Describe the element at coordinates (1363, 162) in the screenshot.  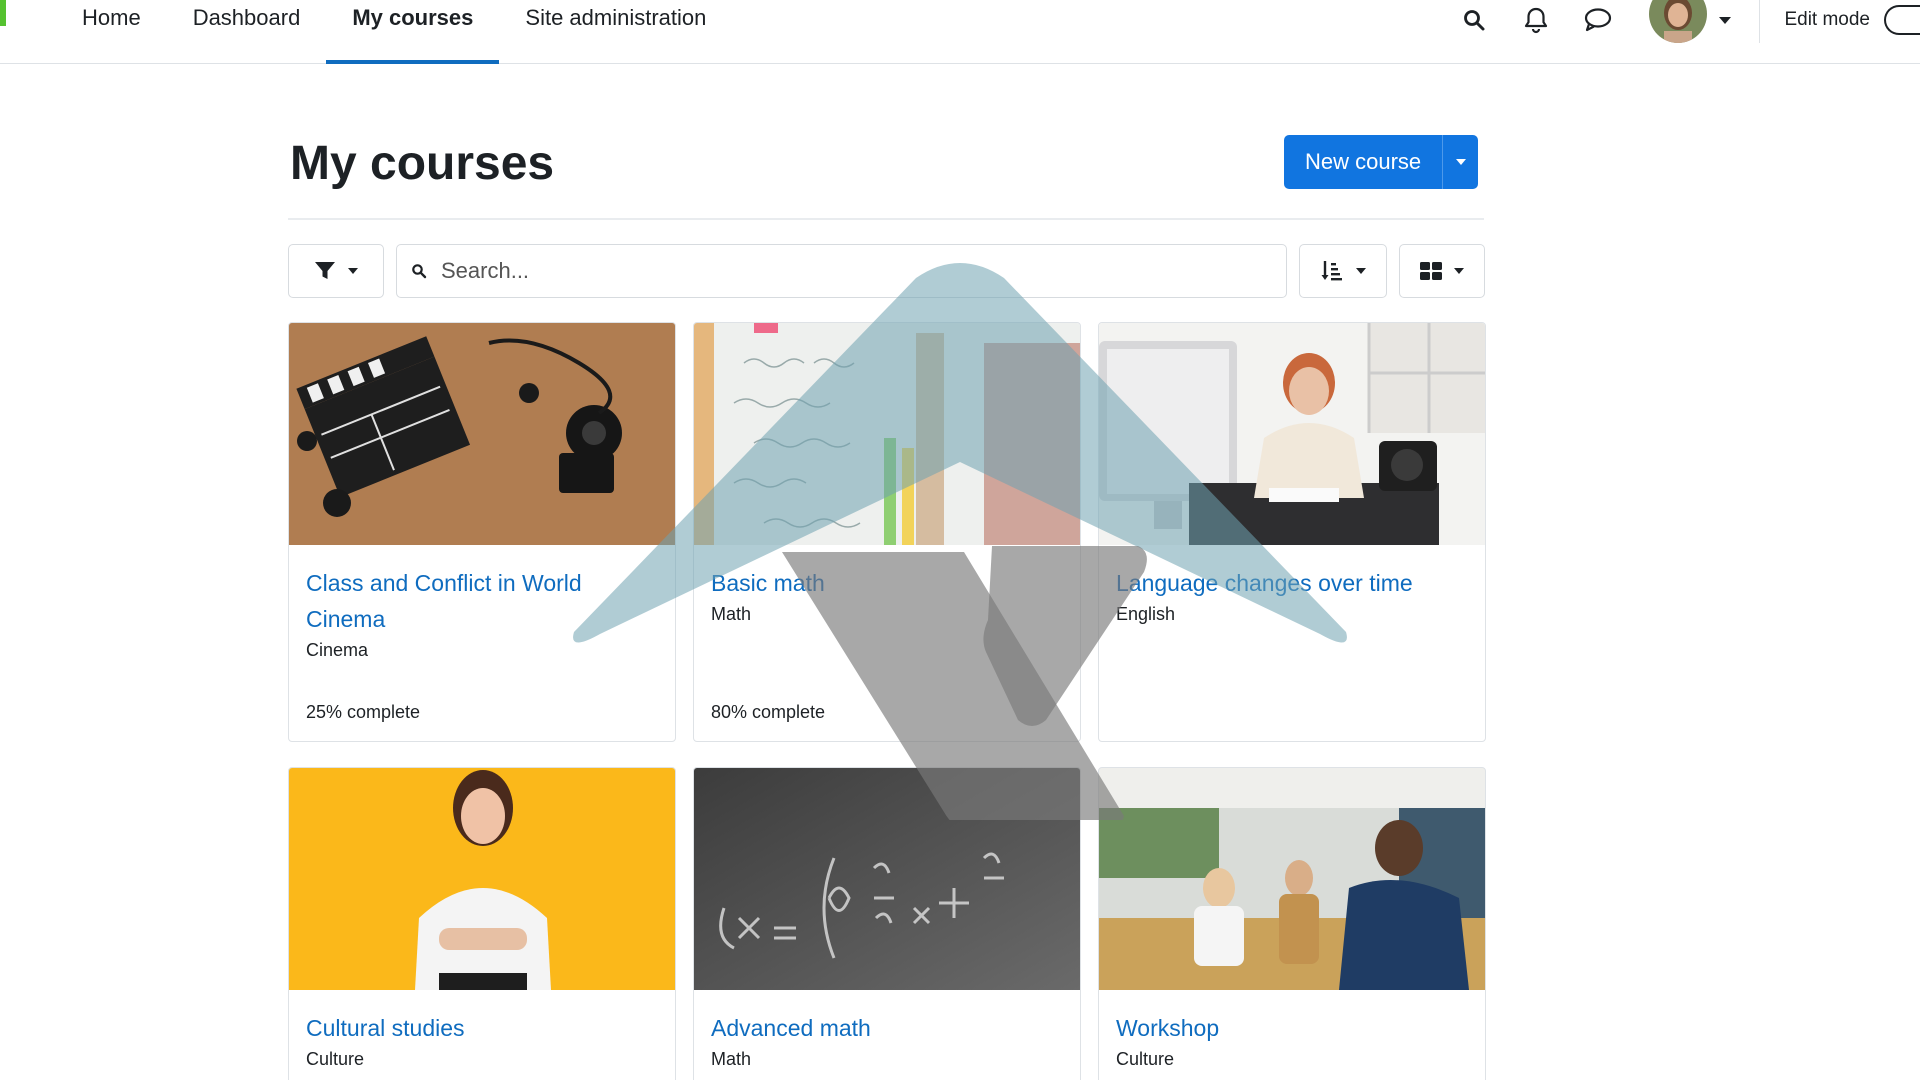
I see `new-course-button: New course` at that location.